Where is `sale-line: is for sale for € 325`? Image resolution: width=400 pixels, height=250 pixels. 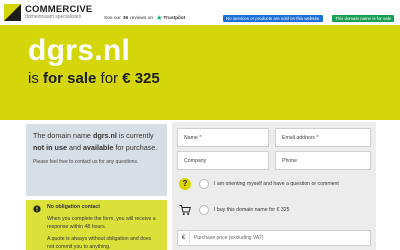
sale-line: is for sale for € 325 is located at coordinates (94, 78).